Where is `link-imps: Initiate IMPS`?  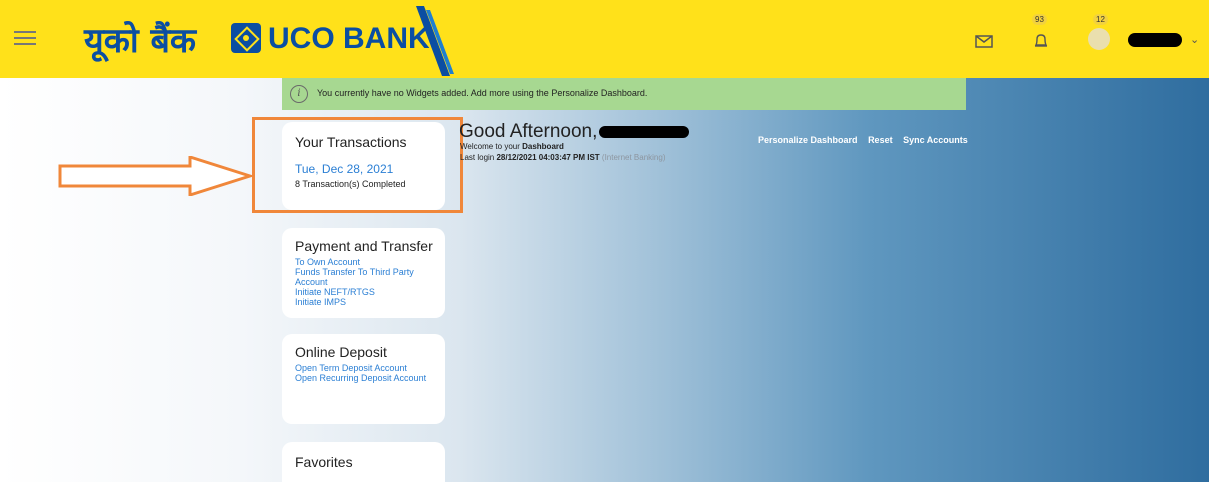 link-imps: Initiate IMPS is located at coordinates (367, 302).